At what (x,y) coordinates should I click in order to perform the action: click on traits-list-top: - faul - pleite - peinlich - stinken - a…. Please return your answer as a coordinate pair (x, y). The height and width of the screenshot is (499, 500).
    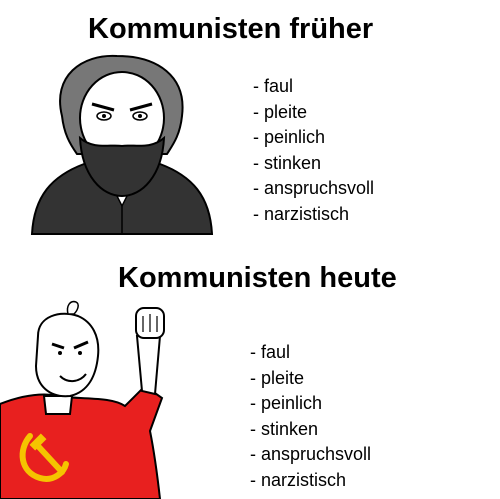
    Looking at the image, I should click on (313, 150).